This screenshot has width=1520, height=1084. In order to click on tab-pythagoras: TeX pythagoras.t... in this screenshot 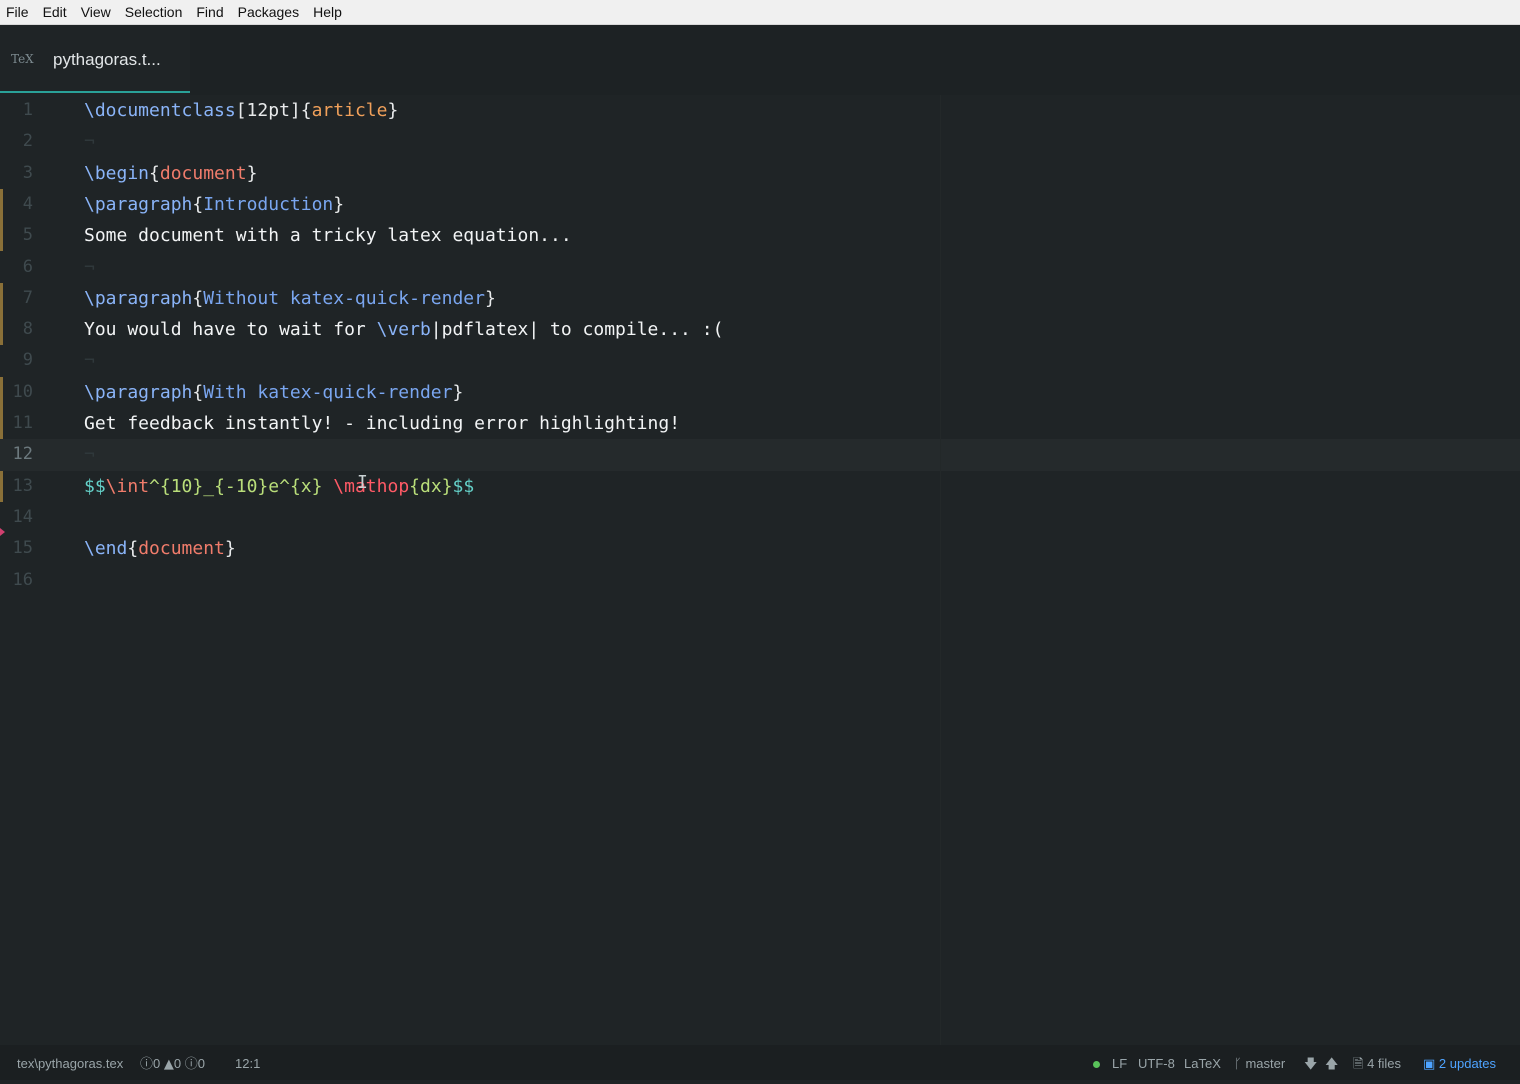, I will do `click(95, 60)`.